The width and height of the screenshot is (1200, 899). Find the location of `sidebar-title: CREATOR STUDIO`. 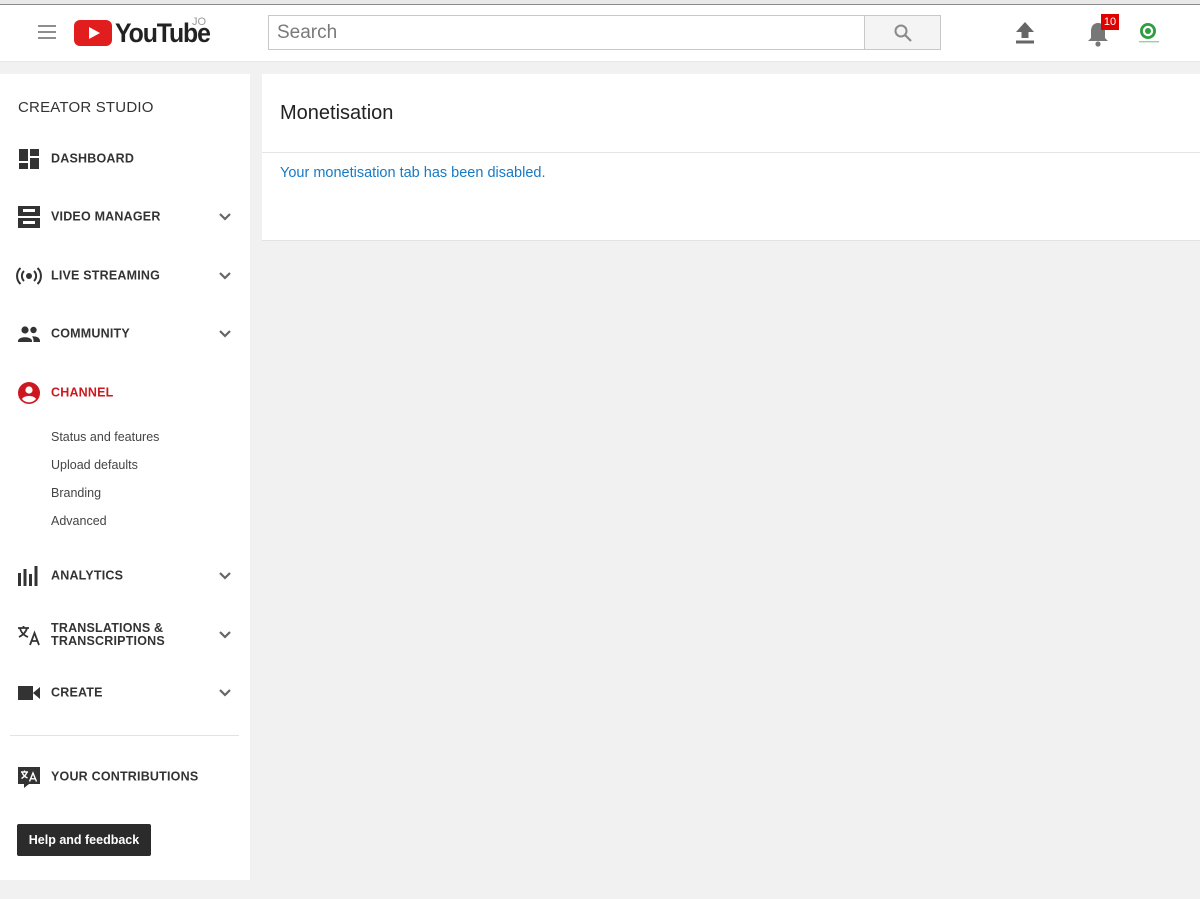

sidebar-title: CREATOR STUDIO is located at coordinates (86, 107).